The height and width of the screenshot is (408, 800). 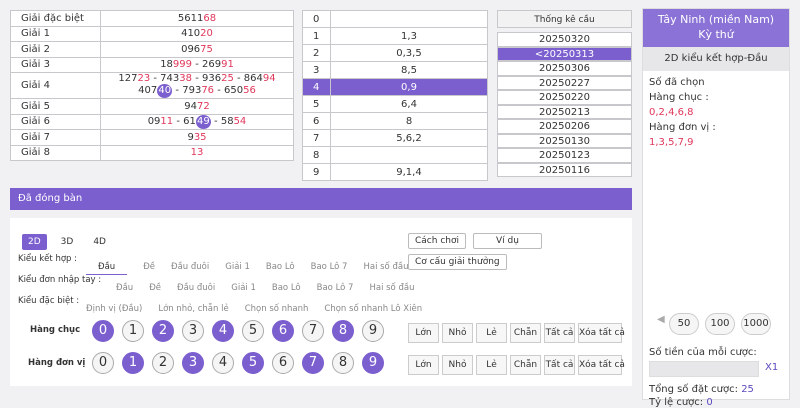 I want to click on example-button: Ví dụ, so click(x=507, y=241).